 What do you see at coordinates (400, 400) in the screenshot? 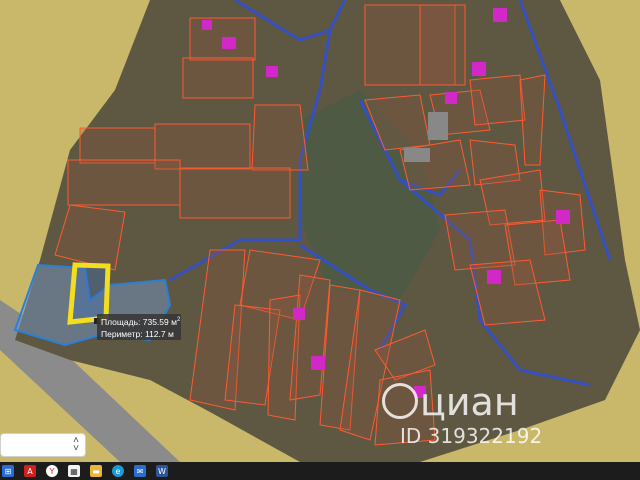
I see `cian-logo-icon` at bounding box center [400, 400].